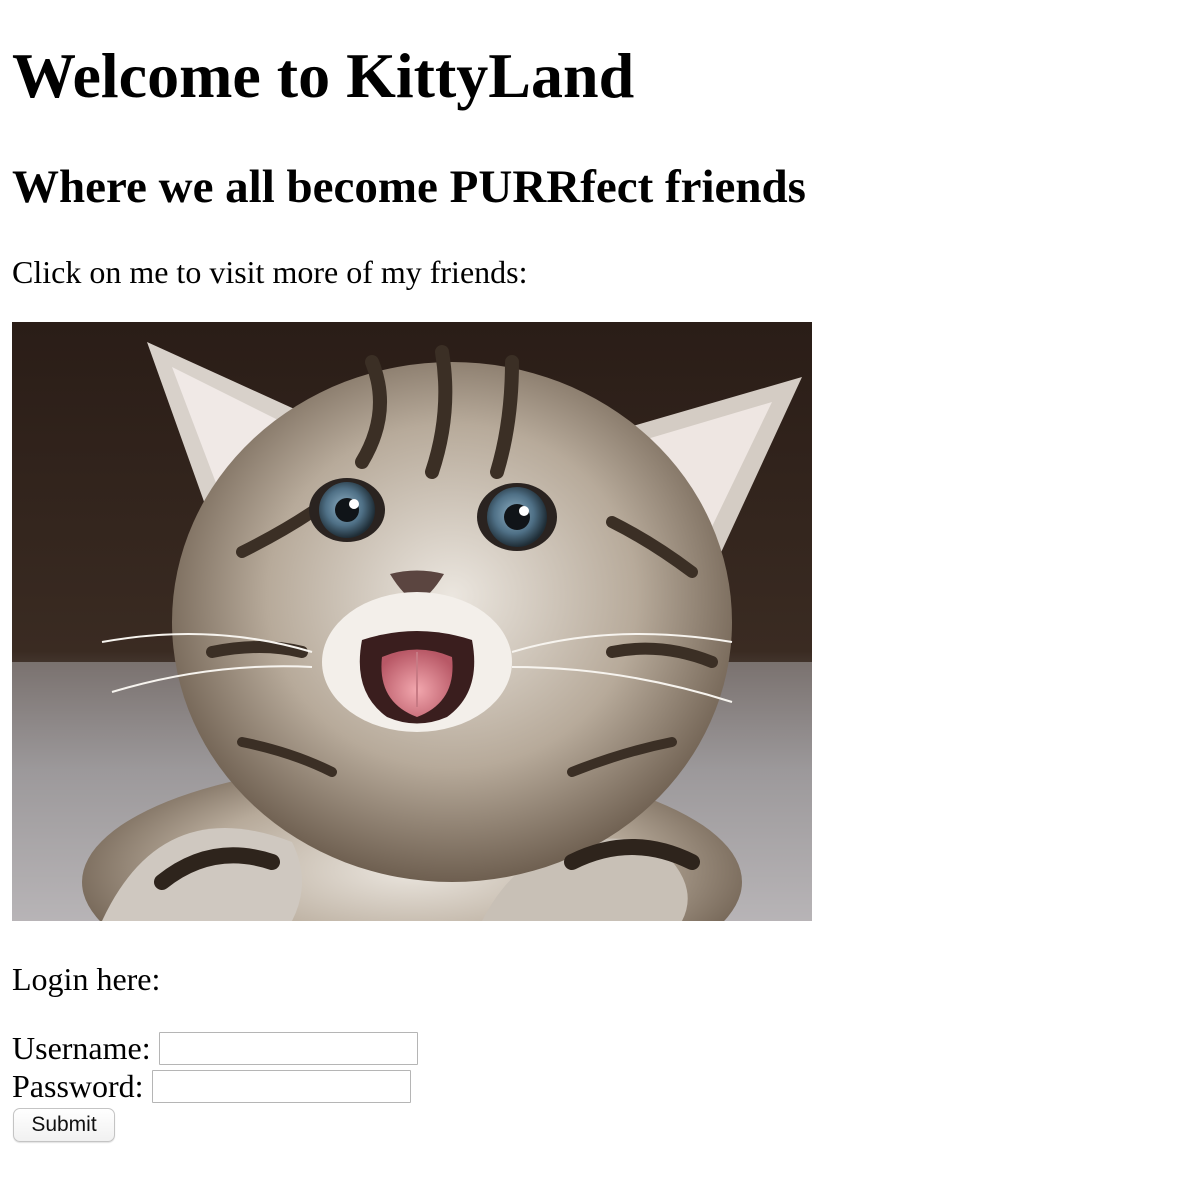 The image size is (1190, 1188). I want to click on username-row: Username:, so click(215, 1048).